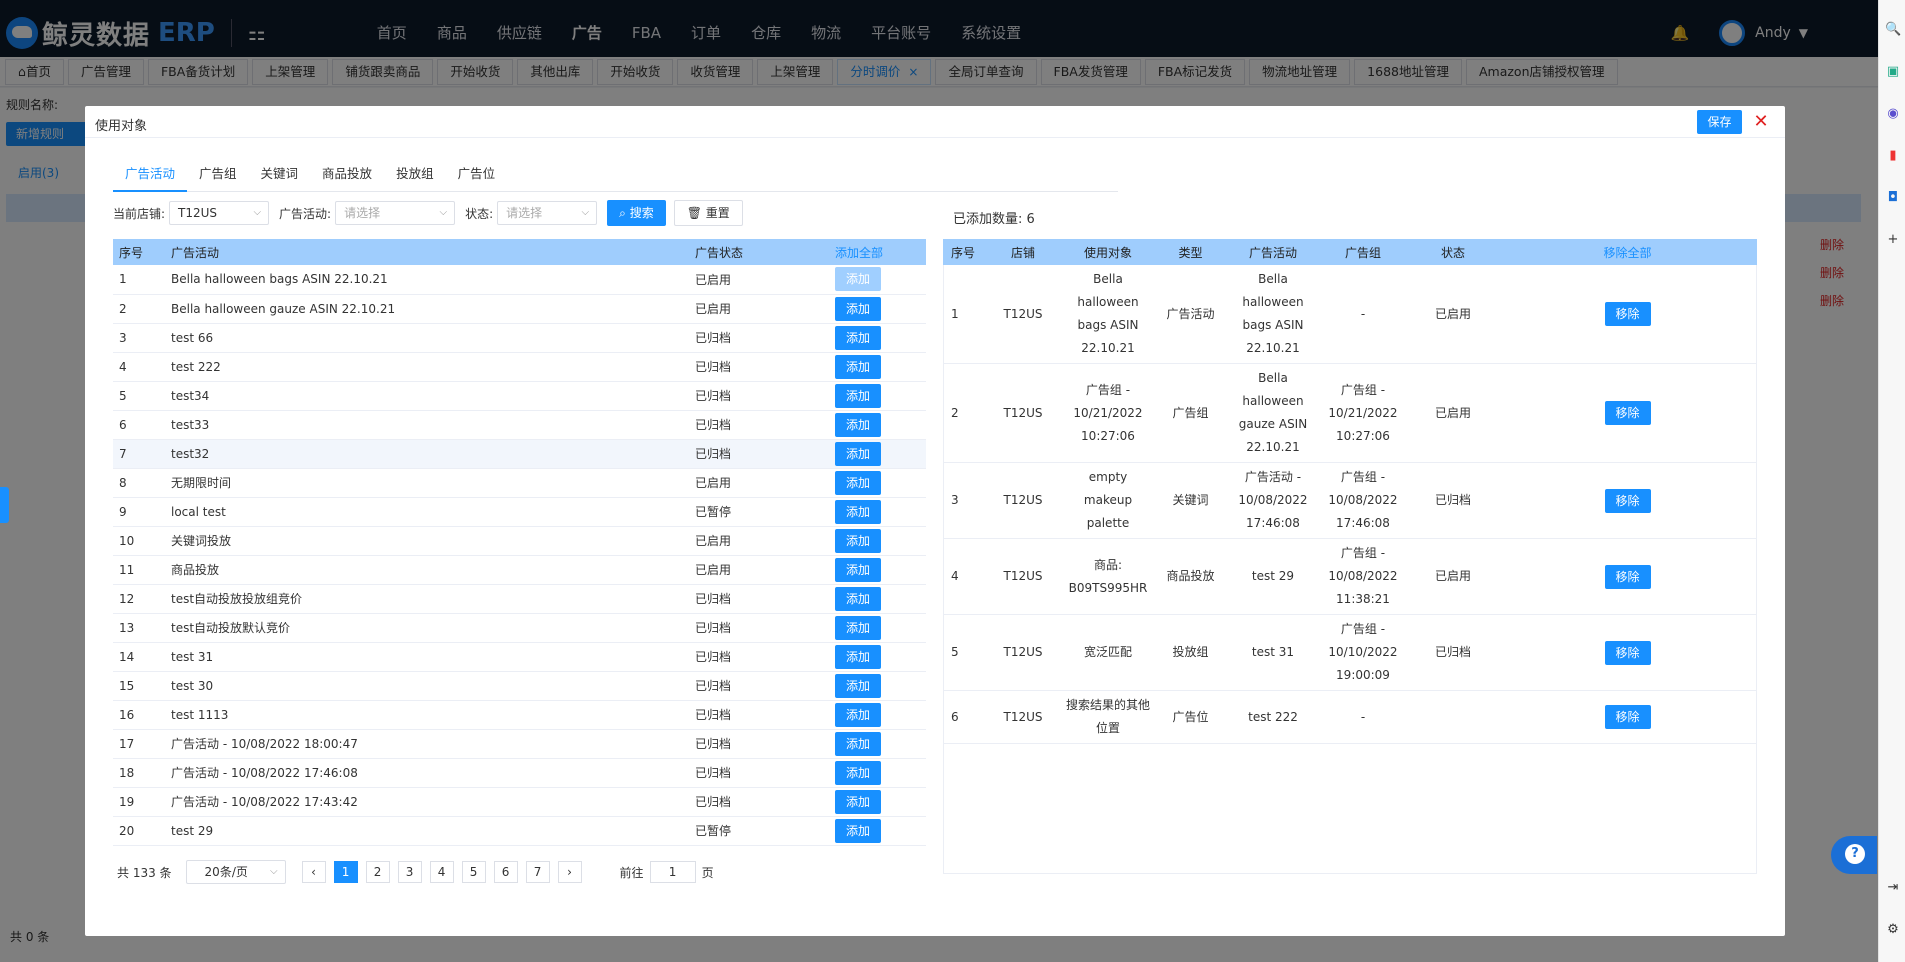 Image resolution: width=1905 pixels, height=962 pixels. Describe the element at coordinates (547, 213) in the screenshot. I see `status-select: 请选择 ⌵` at that location.